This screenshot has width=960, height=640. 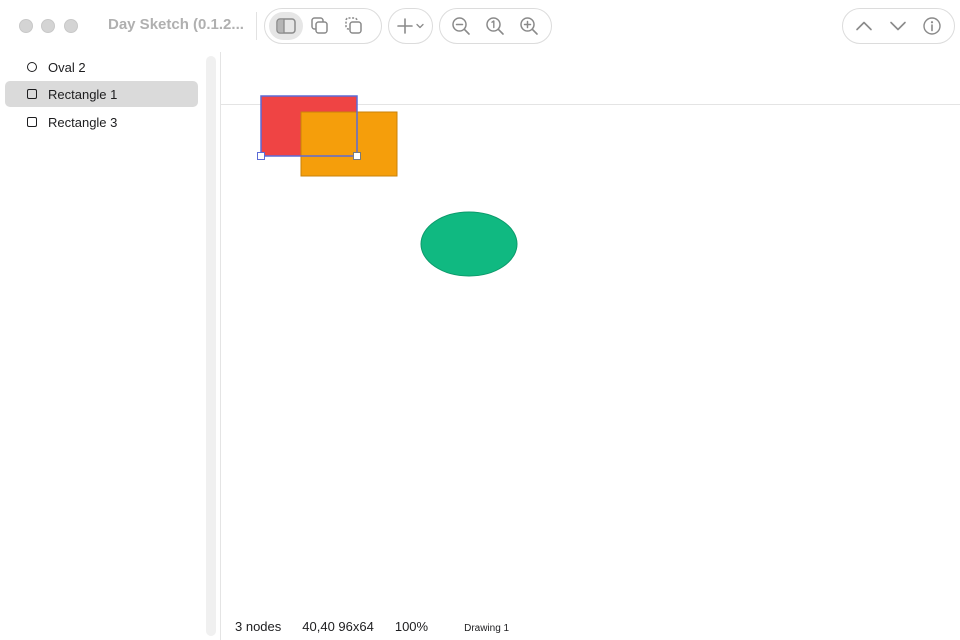 I want to click on sidebar-scrollbar, so click(x=211, y=346).